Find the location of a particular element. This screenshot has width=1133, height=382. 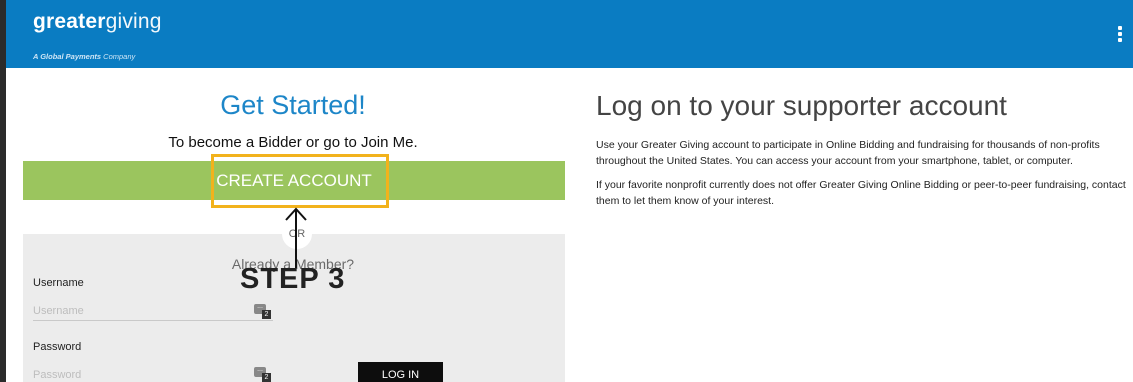

get-started-subtitle: To become a Bidder or go to Join Me. is located at coordinates (293, 142).